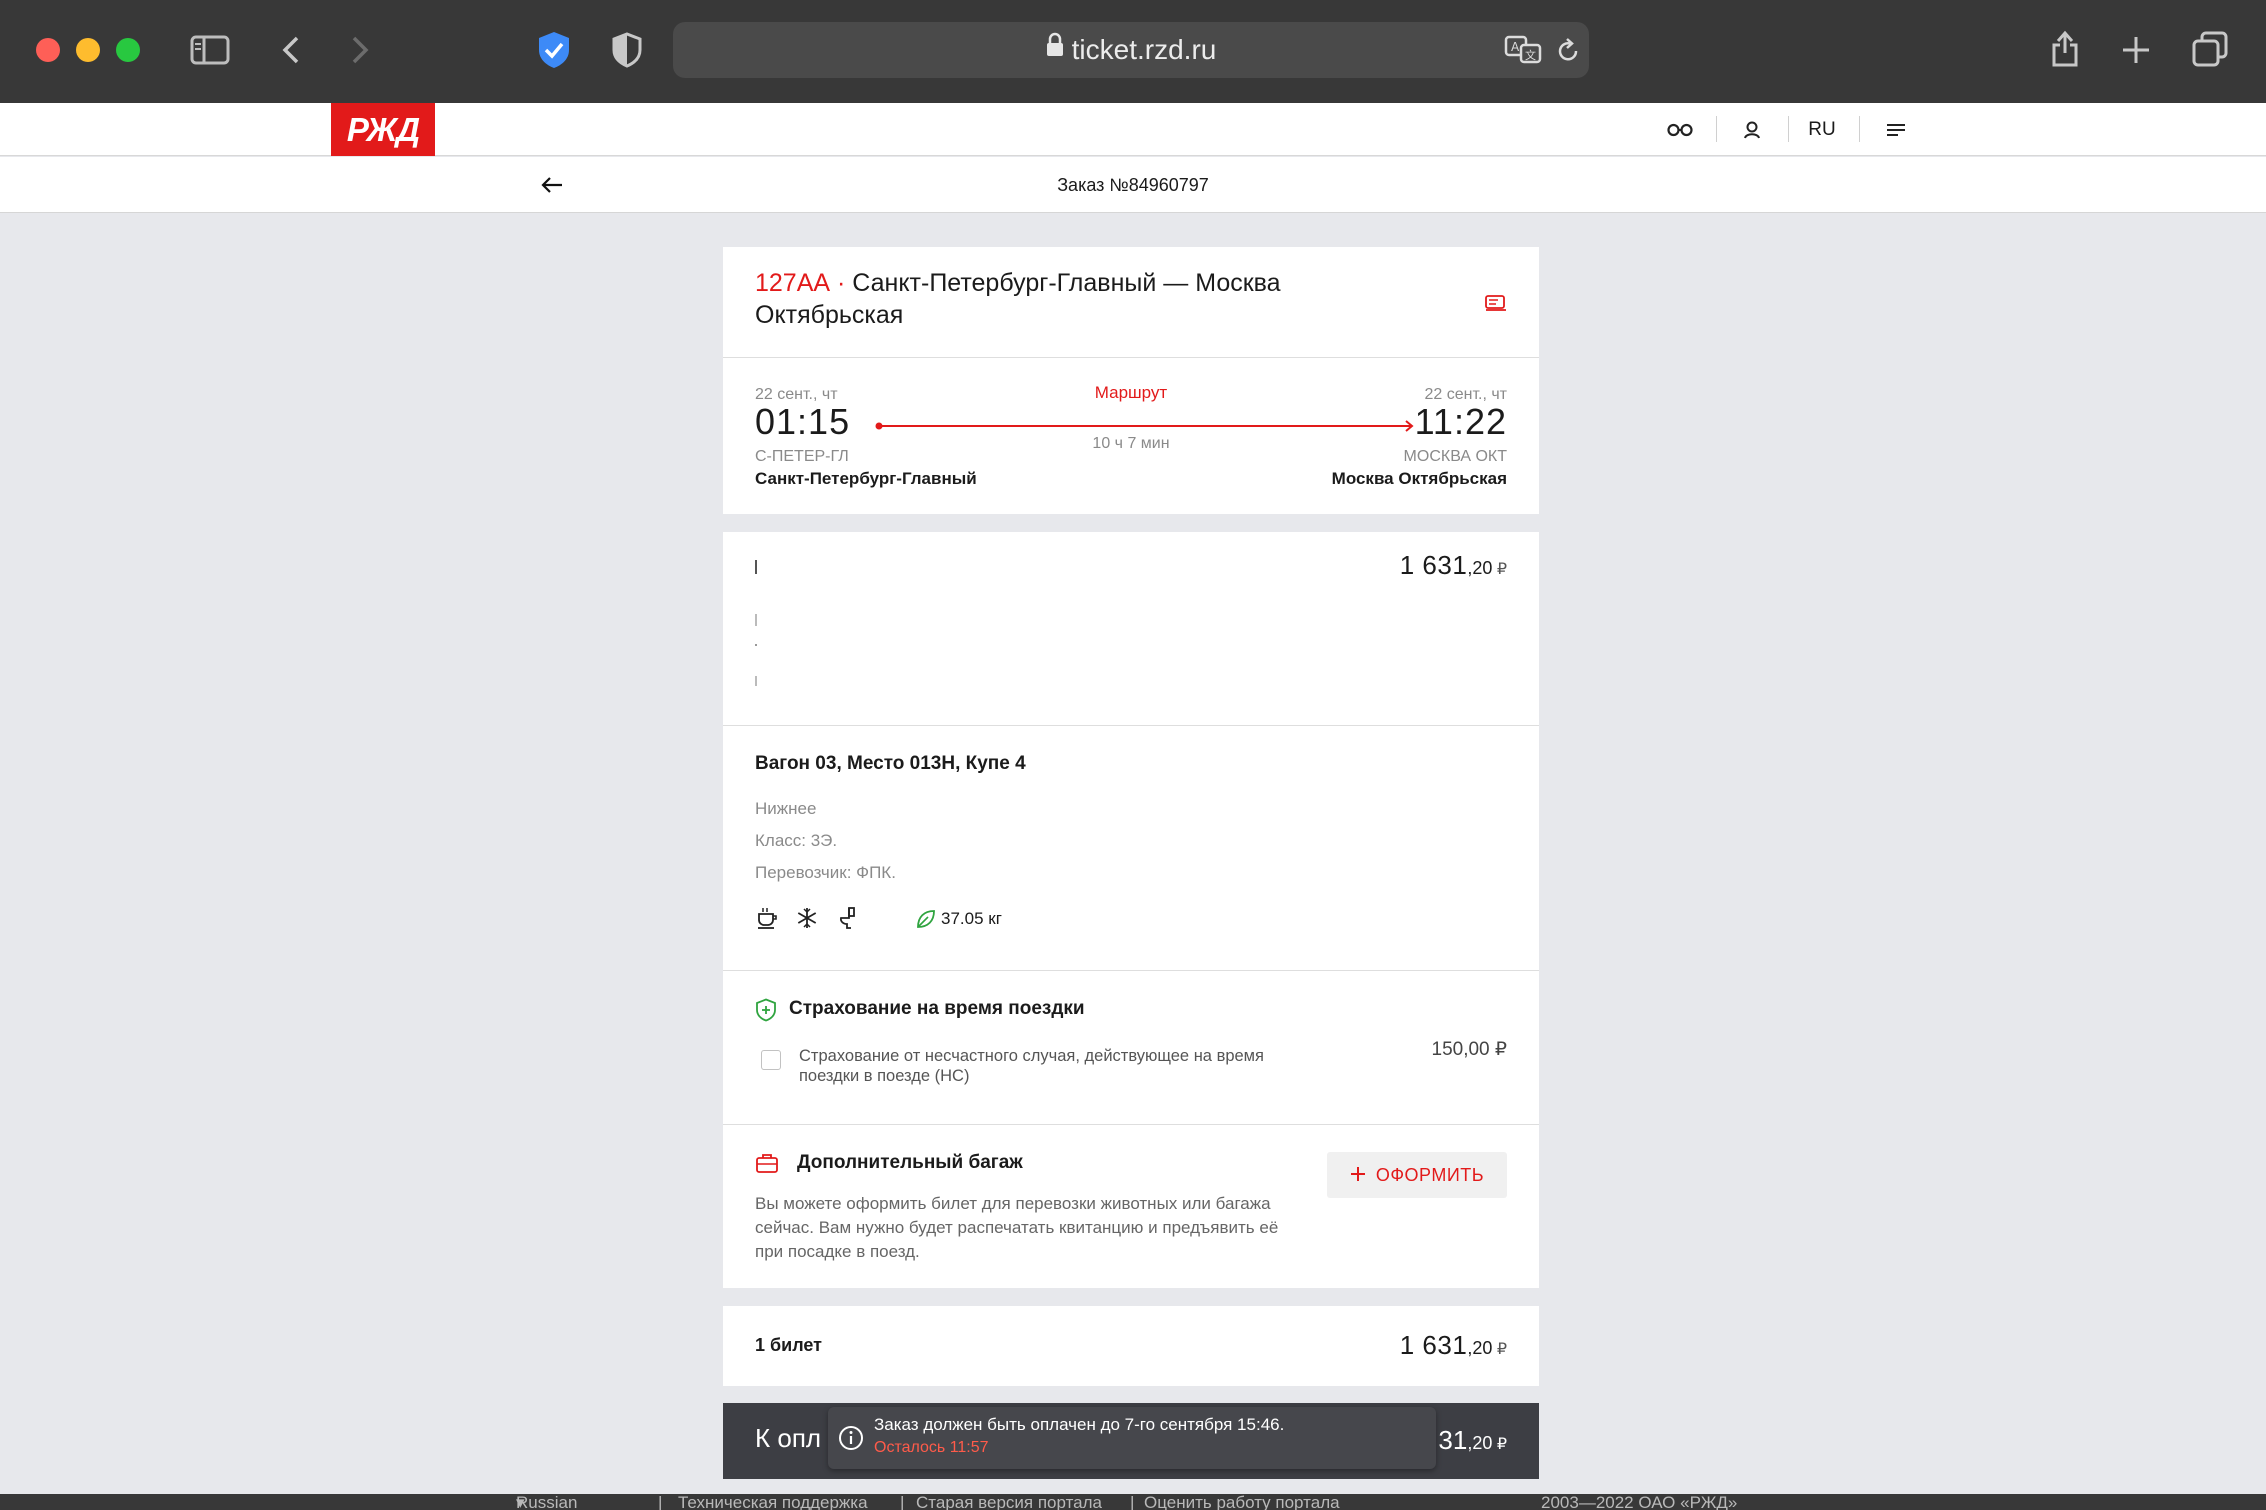 This screenshot has width=2266, height=1510. What do you see at coordinates (2136, 50) in the screenshot?
I see `new-tab-icon` at bounding box center [2136, 50].